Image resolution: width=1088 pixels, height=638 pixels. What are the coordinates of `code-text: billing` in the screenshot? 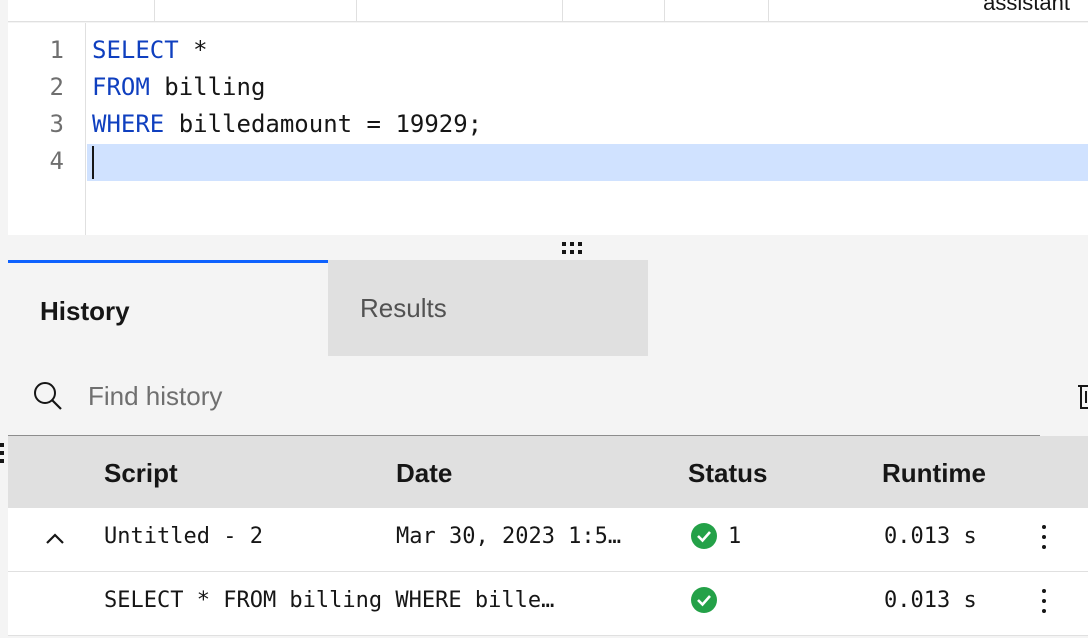 It's located at (207, 87).